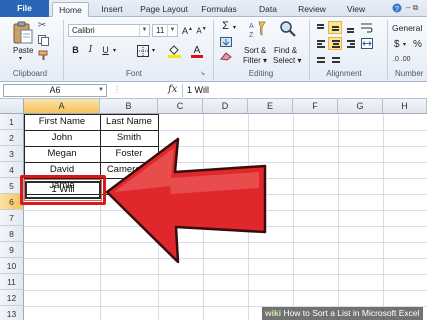 The width and height of the screenshot is (427, 320). What do you see at coordinates (219, 9) in the screenshot?
I see `tab-formulas: Formulas` at bounding box center [219, 9].